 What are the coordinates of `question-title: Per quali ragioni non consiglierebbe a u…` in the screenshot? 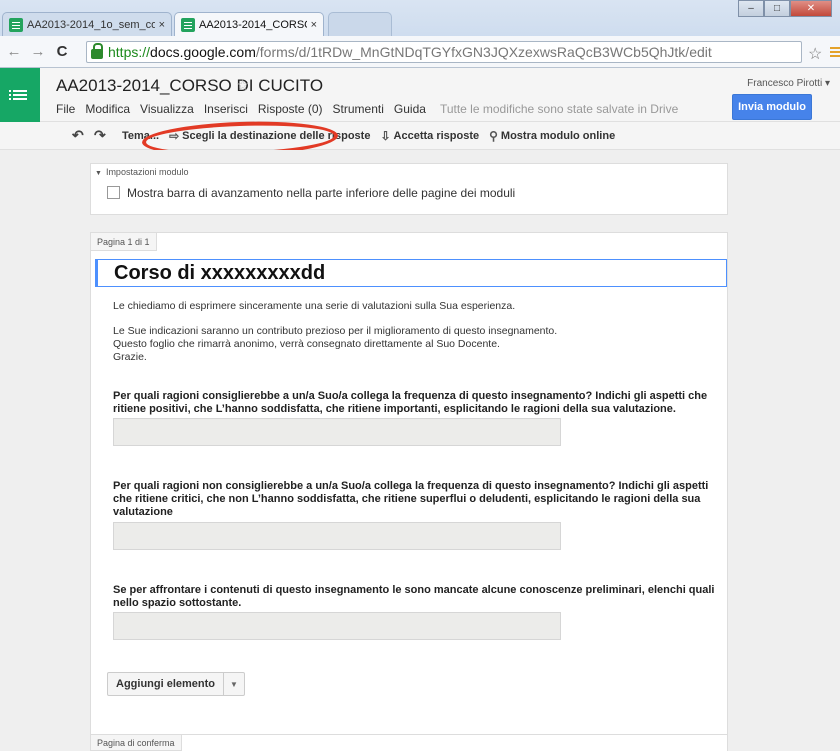 It's located at (418, 499).